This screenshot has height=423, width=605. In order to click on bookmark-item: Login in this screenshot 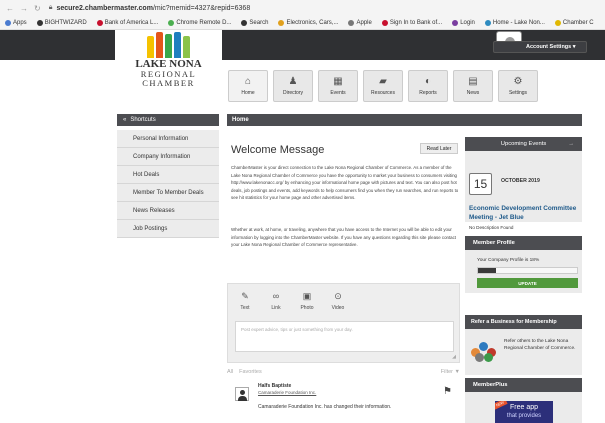, I will do `click(463, 22)`.